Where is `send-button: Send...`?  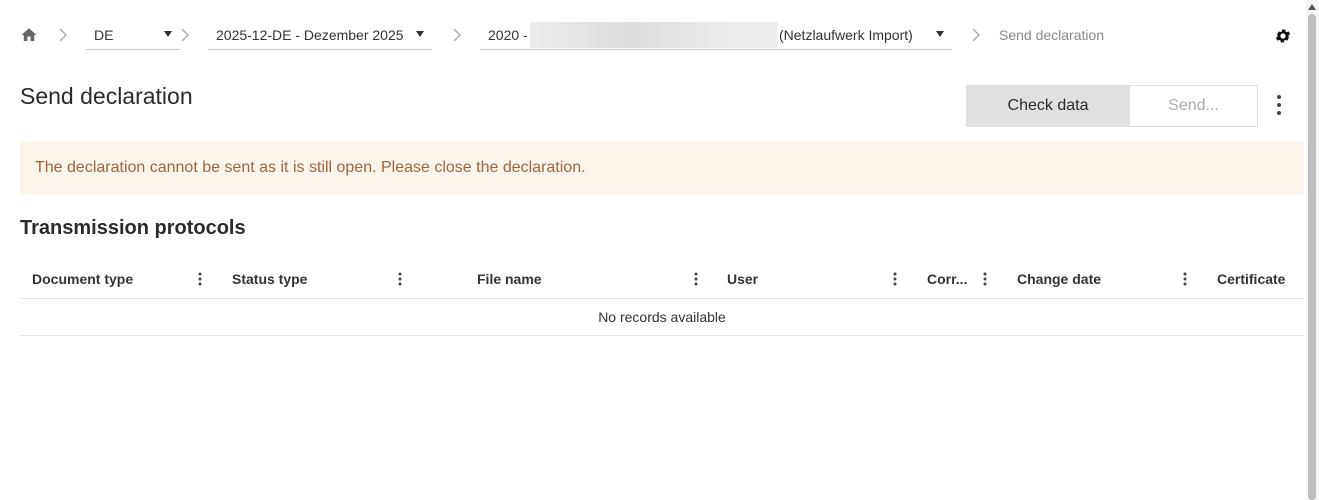 send-button: Send... is located at coordinates (1193, 106).